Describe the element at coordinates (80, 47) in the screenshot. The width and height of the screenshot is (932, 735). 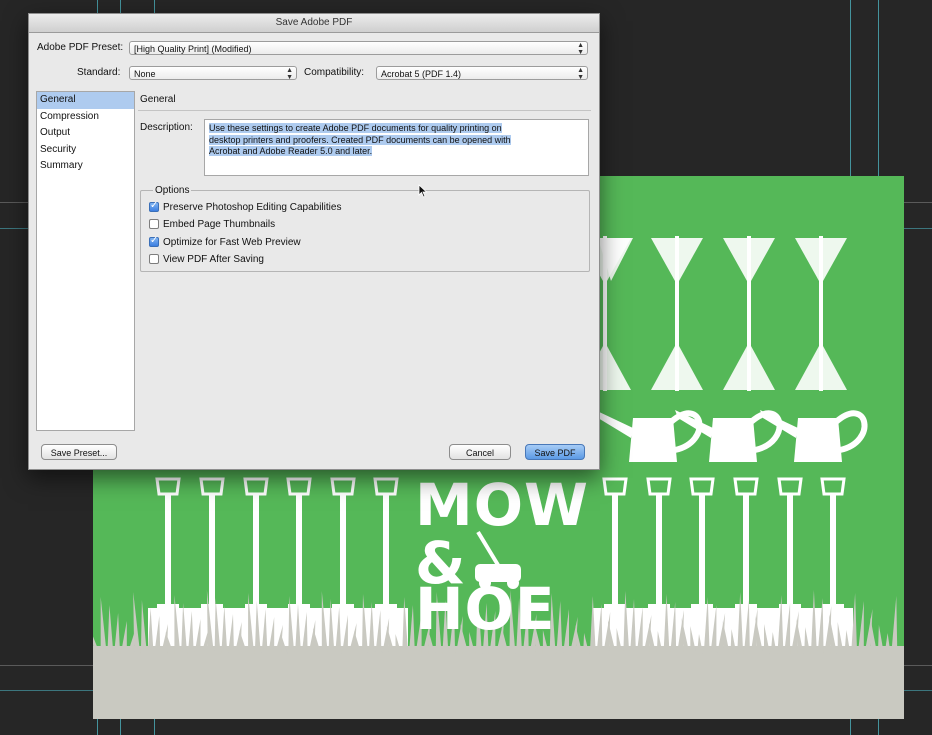
I see `preset-label: Adobe PDF Preset:` at that location.